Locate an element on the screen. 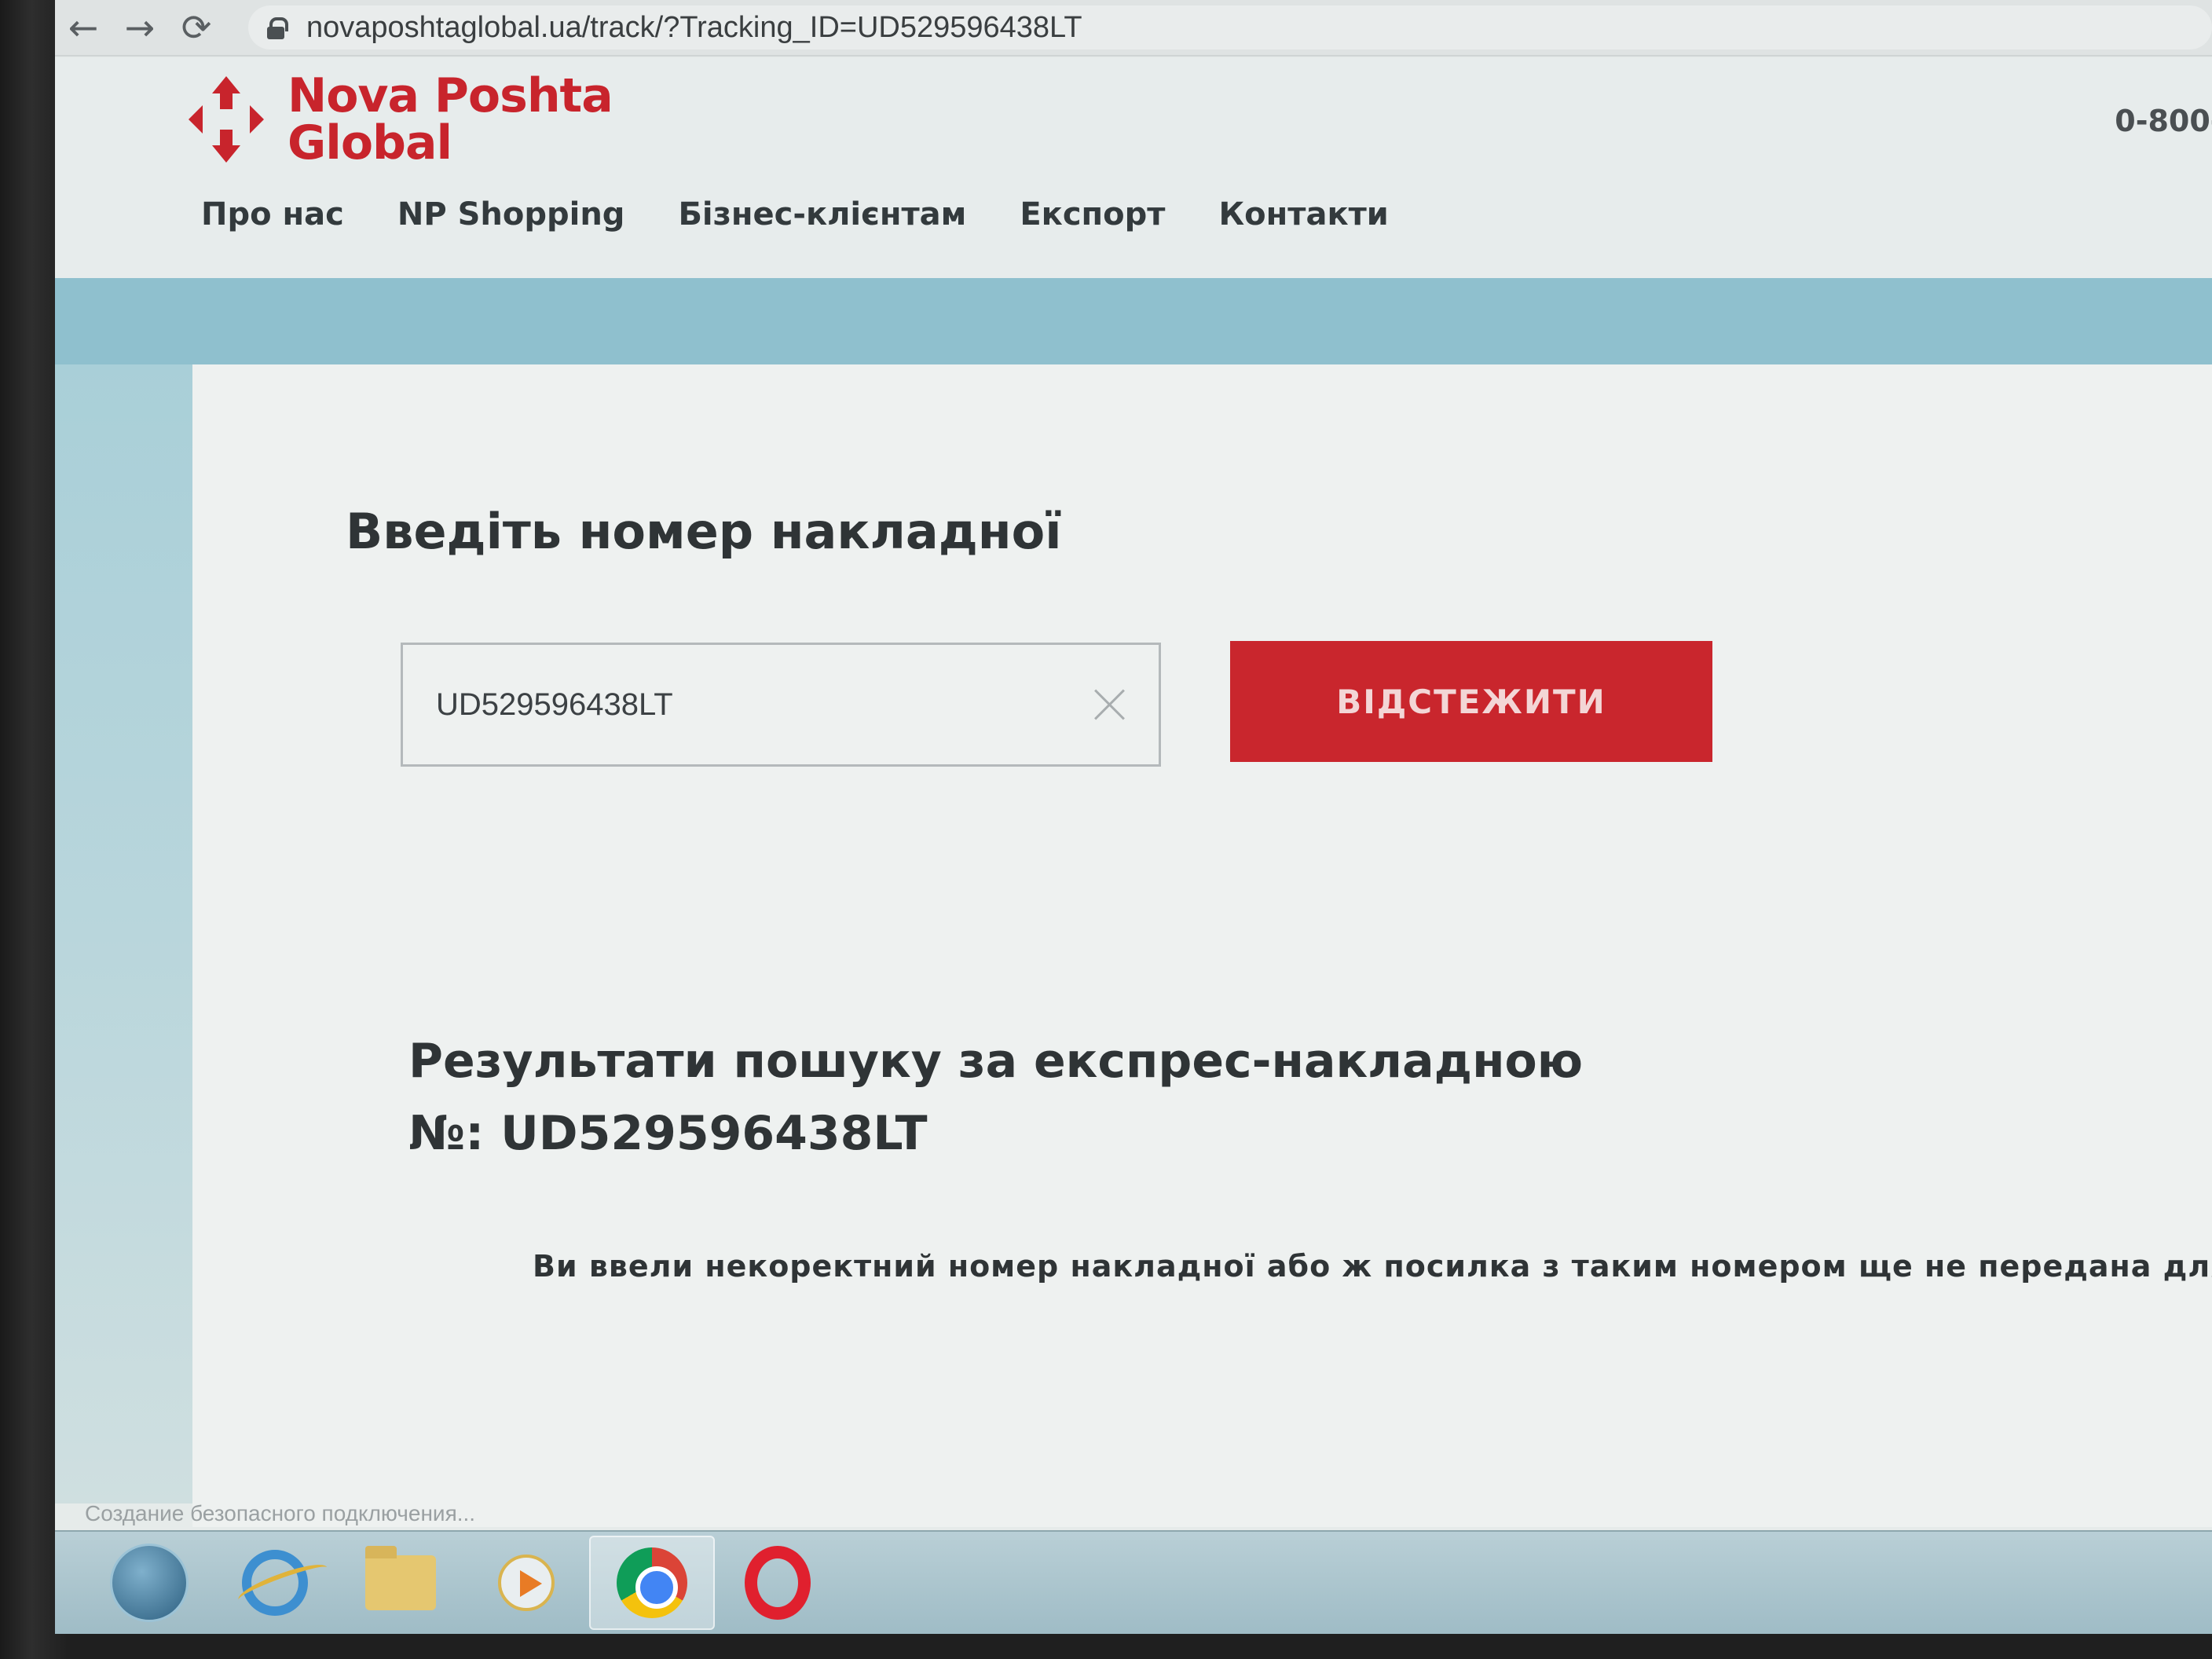 This screenshot has height=1659, width=2212. nav-about: Про нас is located at coordinates (272, 214).